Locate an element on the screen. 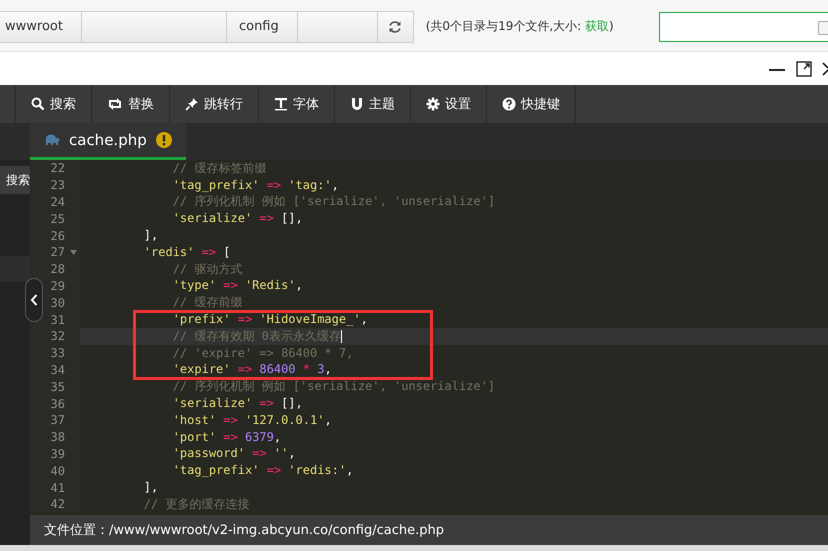  maximize-icon is located at coordinates (804, 68).